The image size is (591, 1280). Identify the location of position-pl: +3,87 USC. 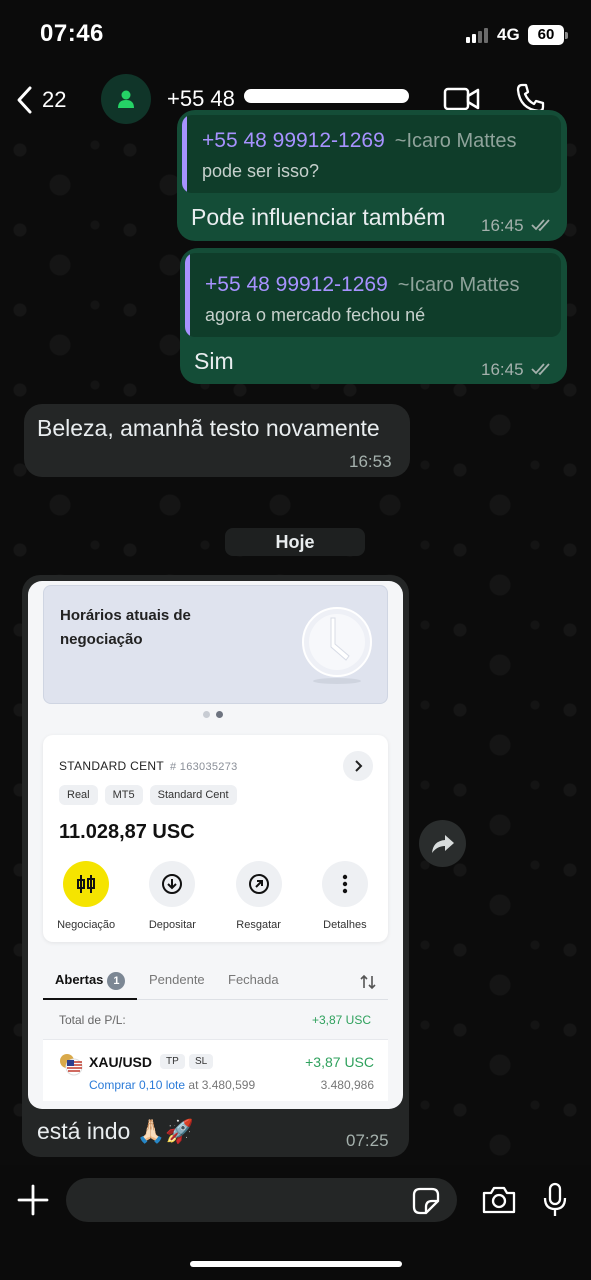
(339, 1062).